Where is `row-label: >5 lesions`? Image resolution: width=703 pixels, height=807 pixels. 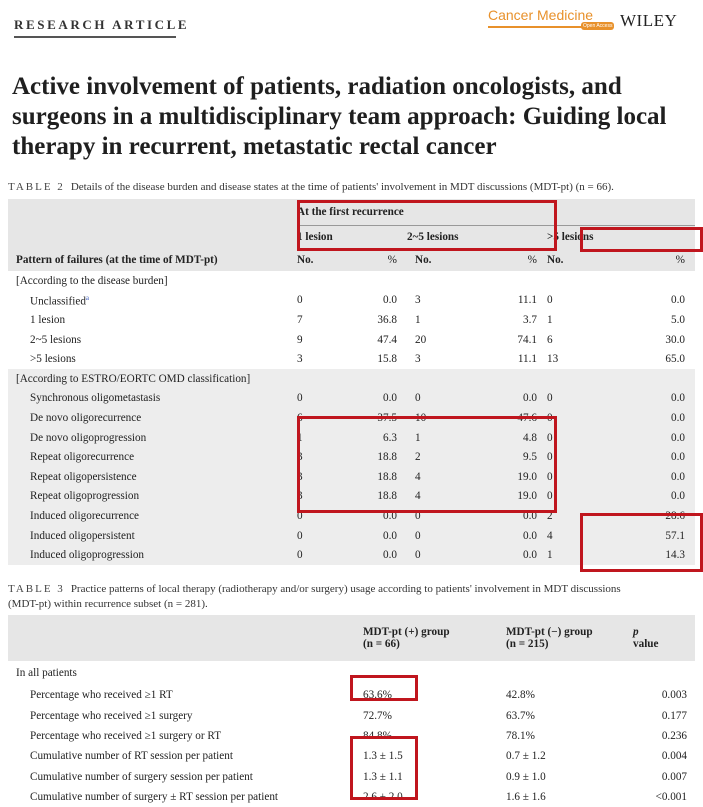 row-label: >5 lesions is located at coordinates (53, 359).